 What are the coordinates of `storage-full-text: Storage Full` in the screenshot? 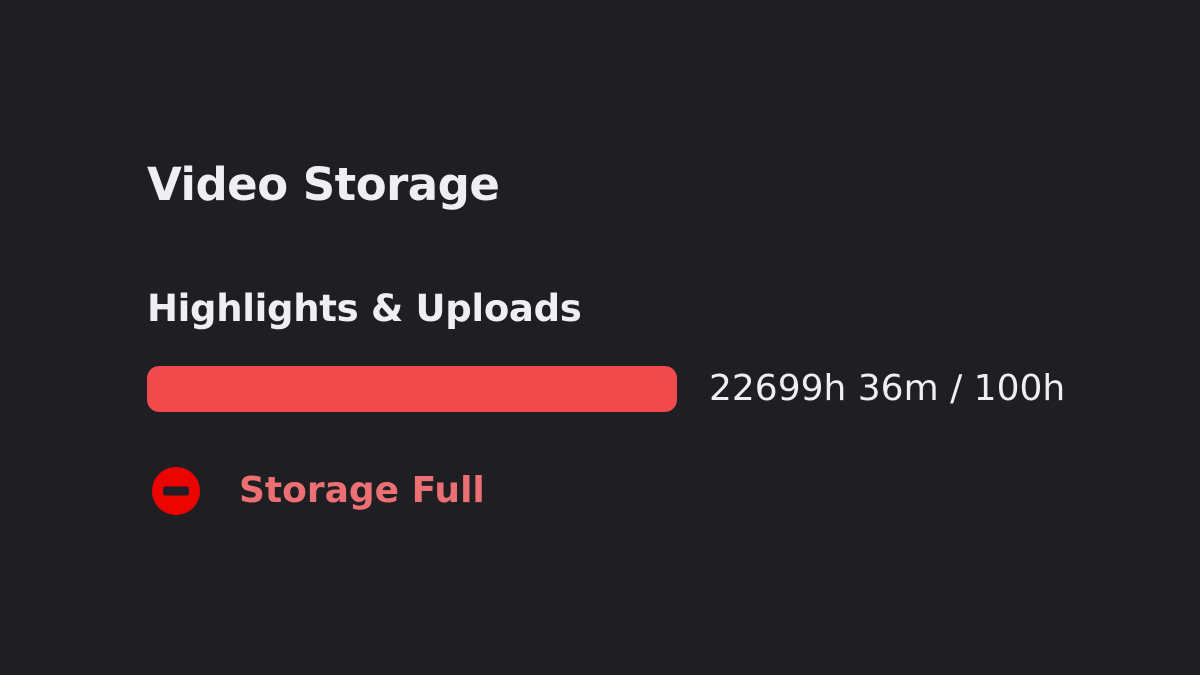 It's located at (362, 490).